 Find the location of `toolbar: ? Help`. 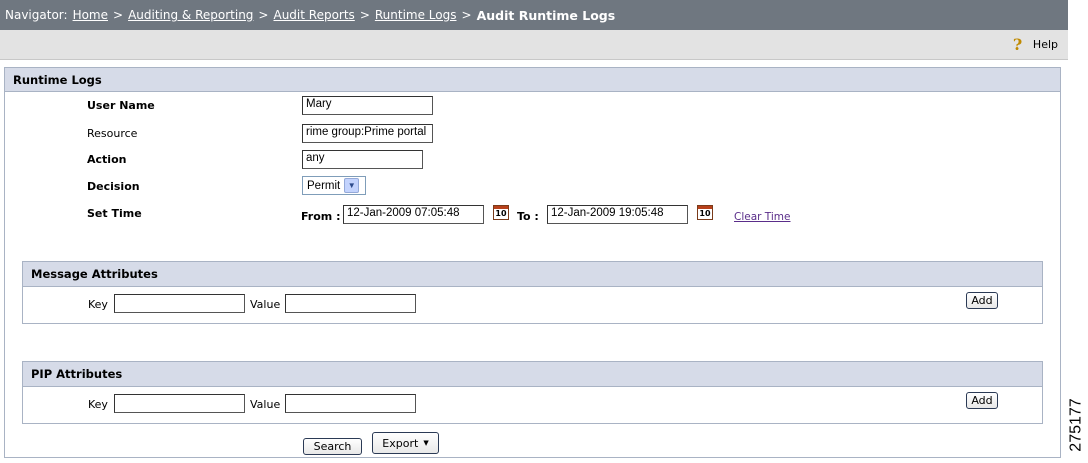

toolbar: ? Help is located at coordinates (534, 45).